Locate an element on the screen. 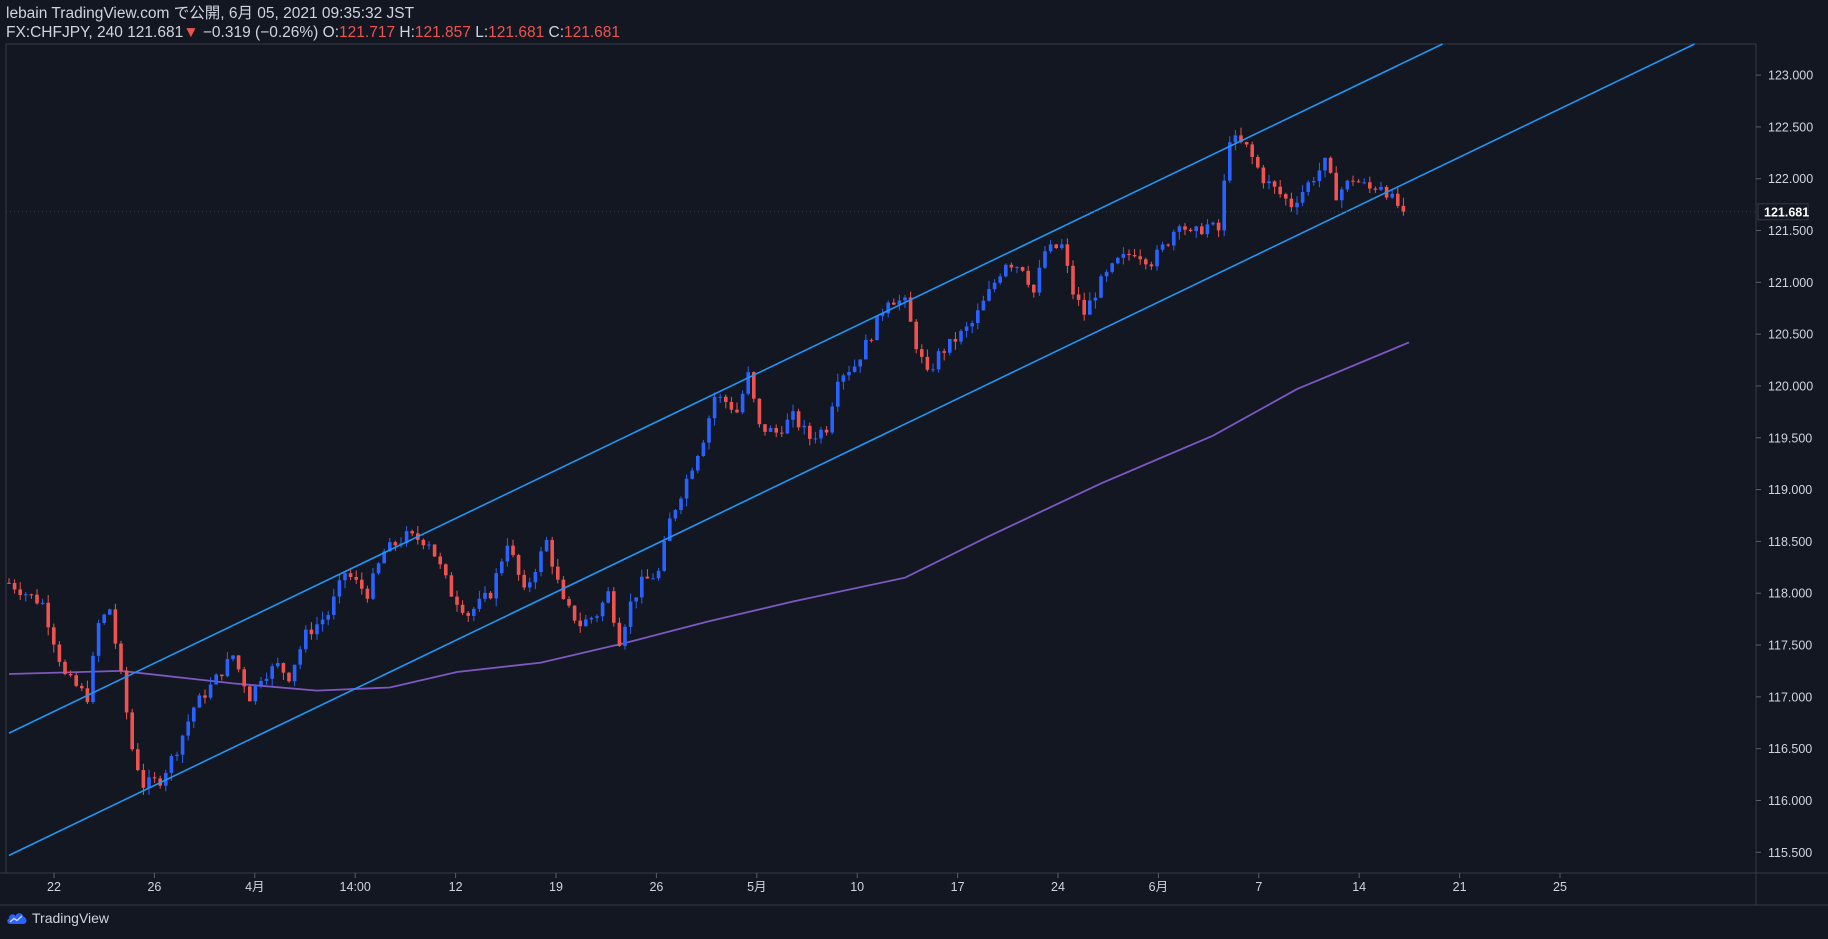  time-tick-label: 24 is located at coordinates (1058, 887).